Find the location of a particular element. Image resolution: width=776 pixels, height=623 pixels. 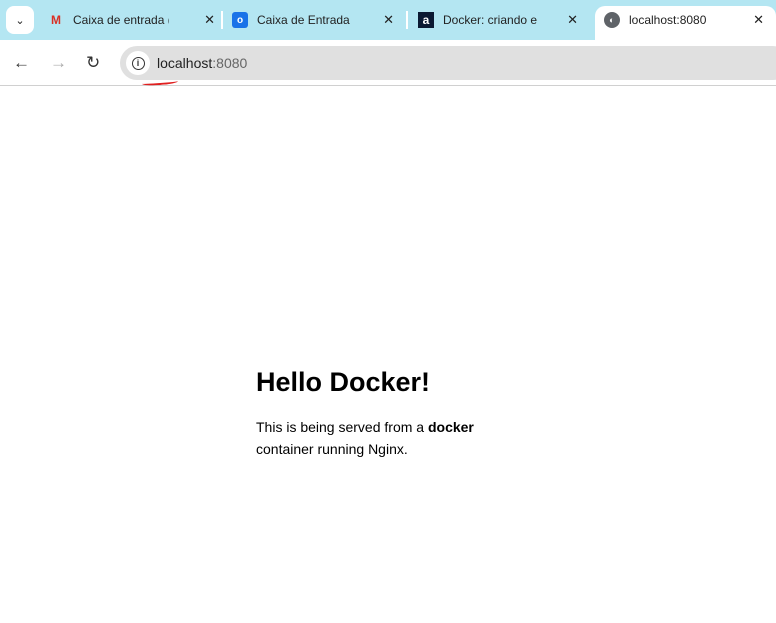

tab-title: Docker: criando e ger is located at coordinates (491, 20).